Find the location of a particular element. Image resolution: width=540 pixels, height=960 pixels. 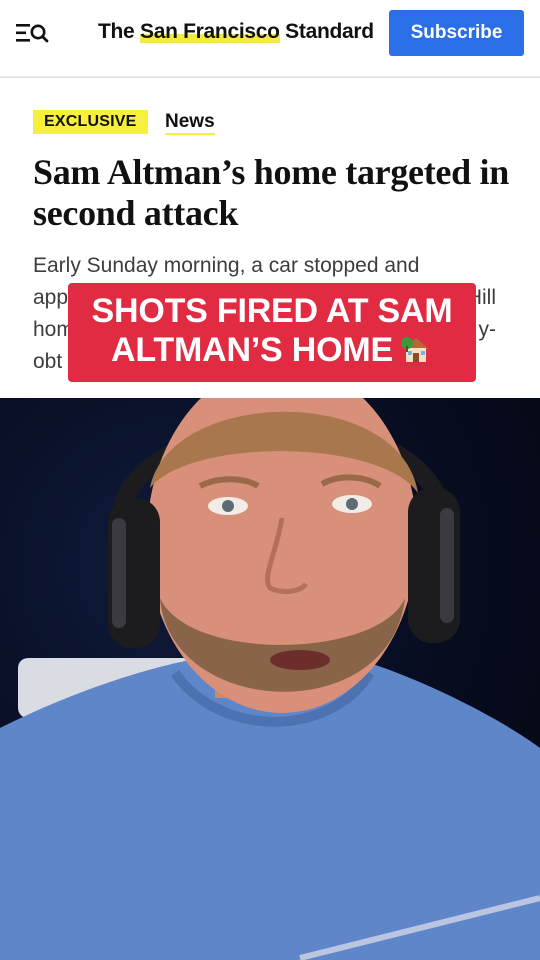

brand-prefix: The is located at coordinates (119, 31).